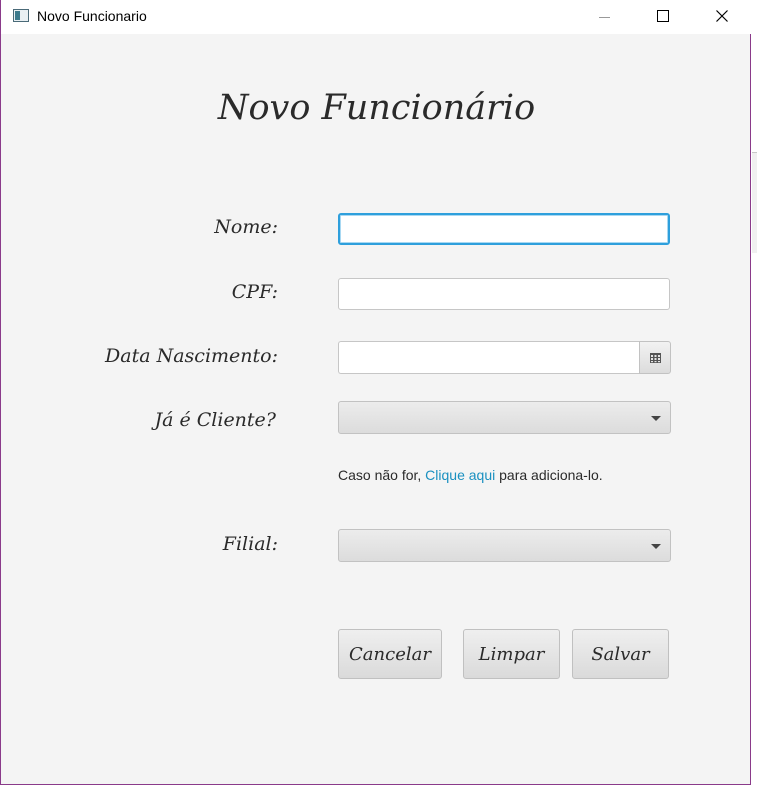 The image size is (757, 787). Describe the element at coordinates (376, 108) in the screenshot. I see `page-title: Novo Funcionário` at that location.